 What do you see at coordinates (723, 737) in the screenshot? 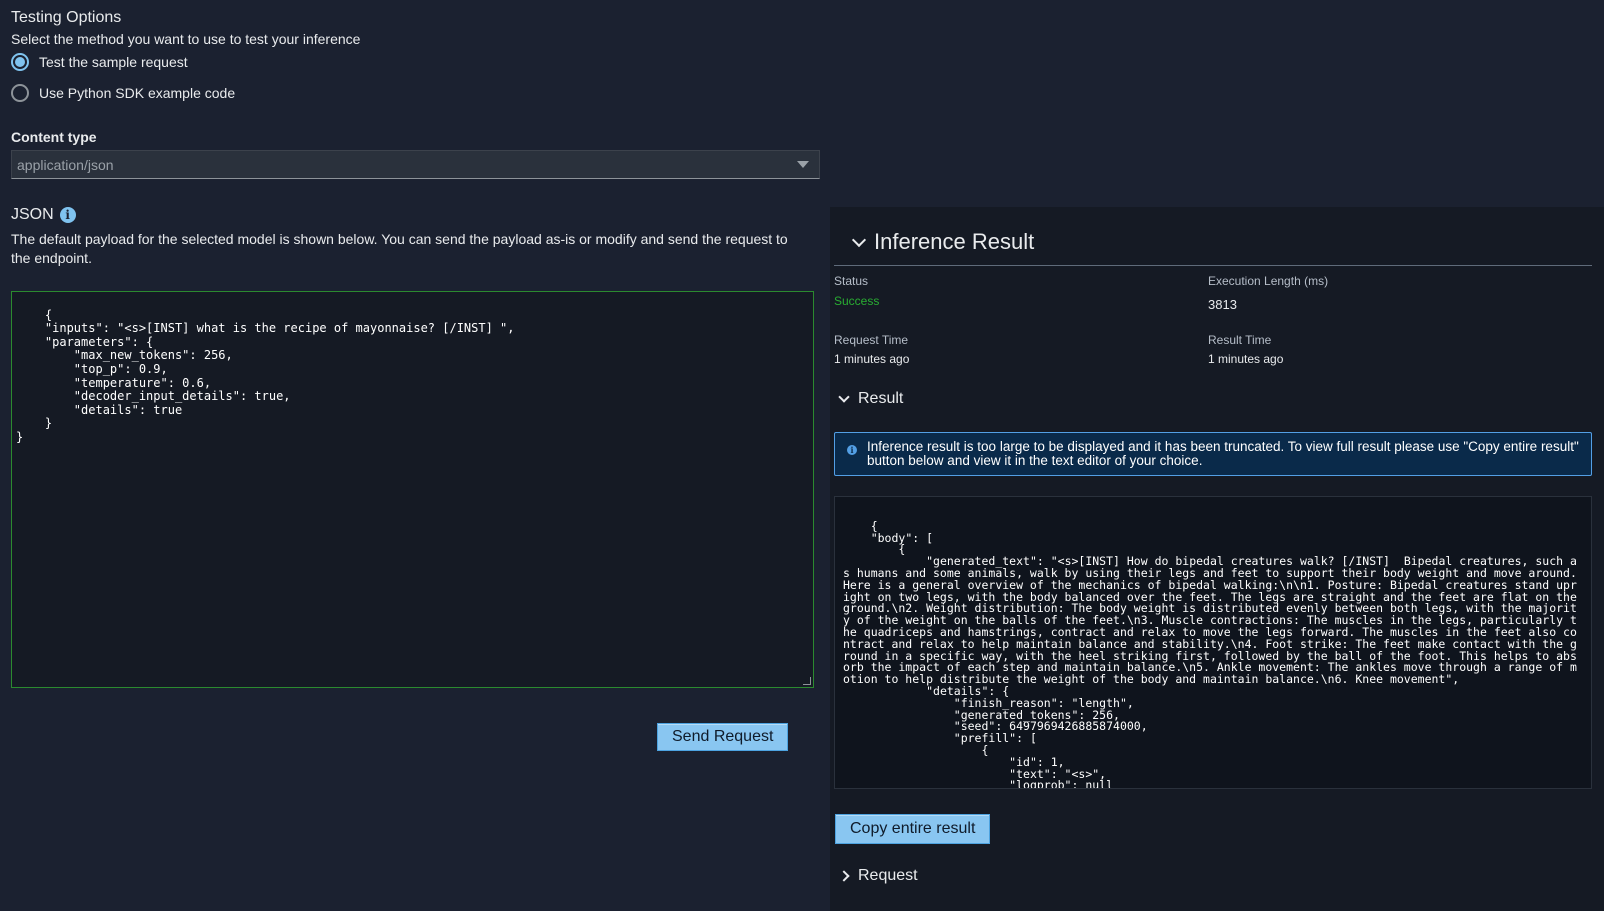
I see `send-request-button: Send Request` at bounding box center [723, 737].